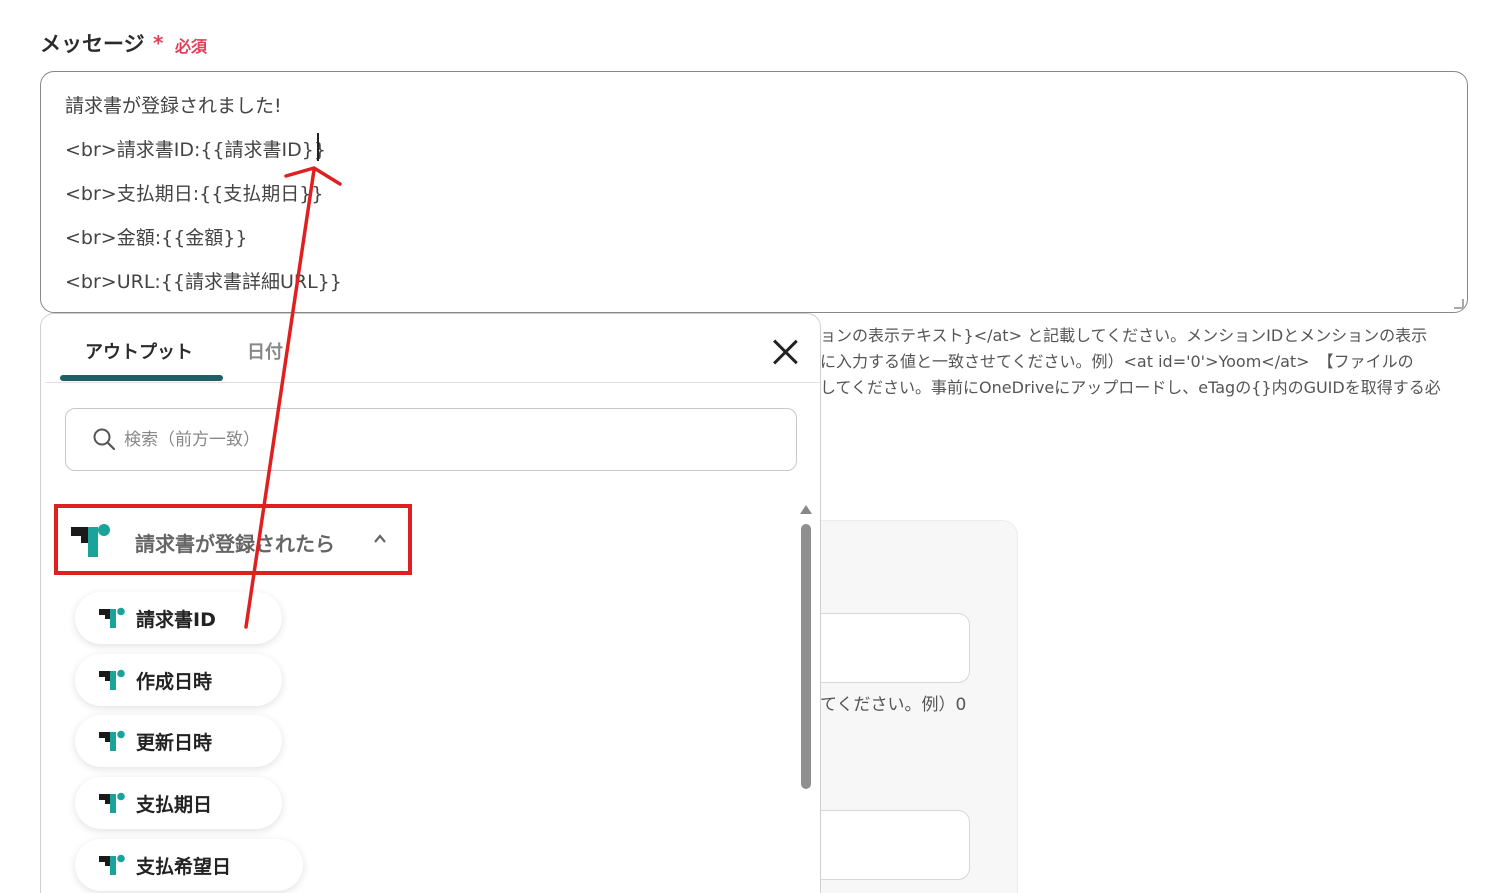  I want to click on annotation-highlight-box, so click(233, 539).